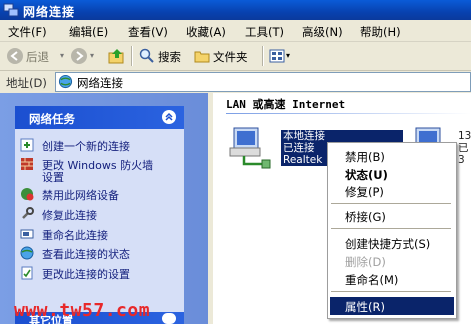 Image resolution: width=471 pixels, height=328 pixels. What do you see at coordinates (202, 57) in the screenshot?
I see `folder-icon` at bounding box center [202, 57].